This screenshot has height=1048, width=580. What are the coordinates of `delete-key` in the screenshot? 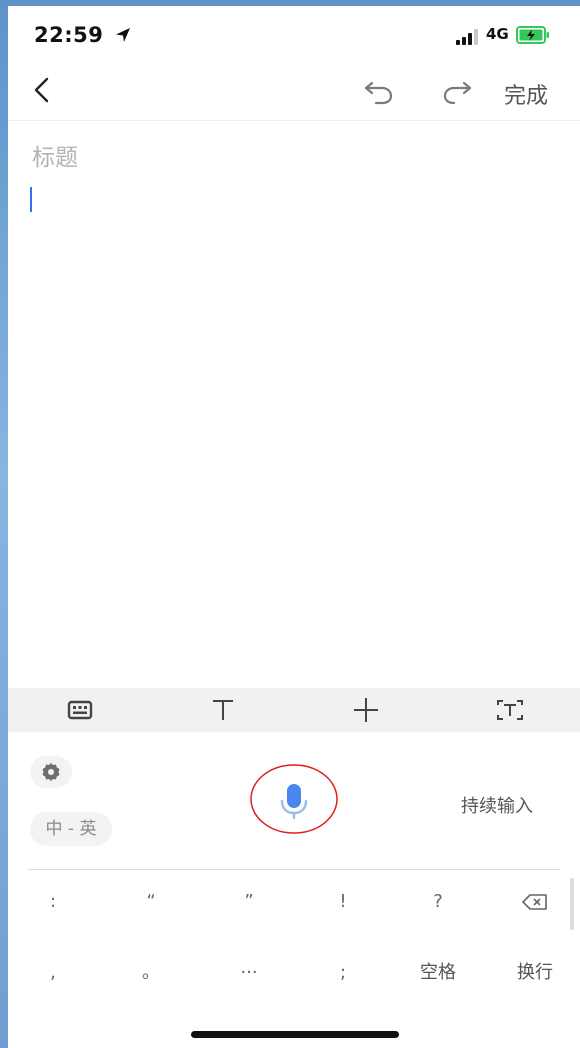 It's located at (535, 902).